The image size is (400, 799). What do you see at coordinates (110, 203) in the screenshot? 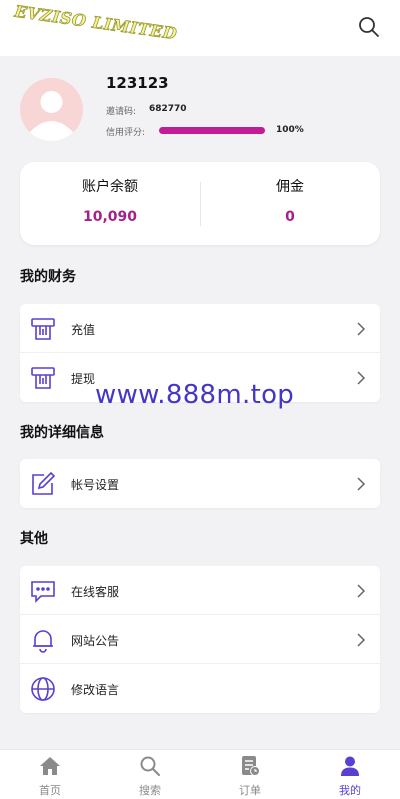
I see `account-balance: 账户余额 10,090` at bounding box center [110, 203].